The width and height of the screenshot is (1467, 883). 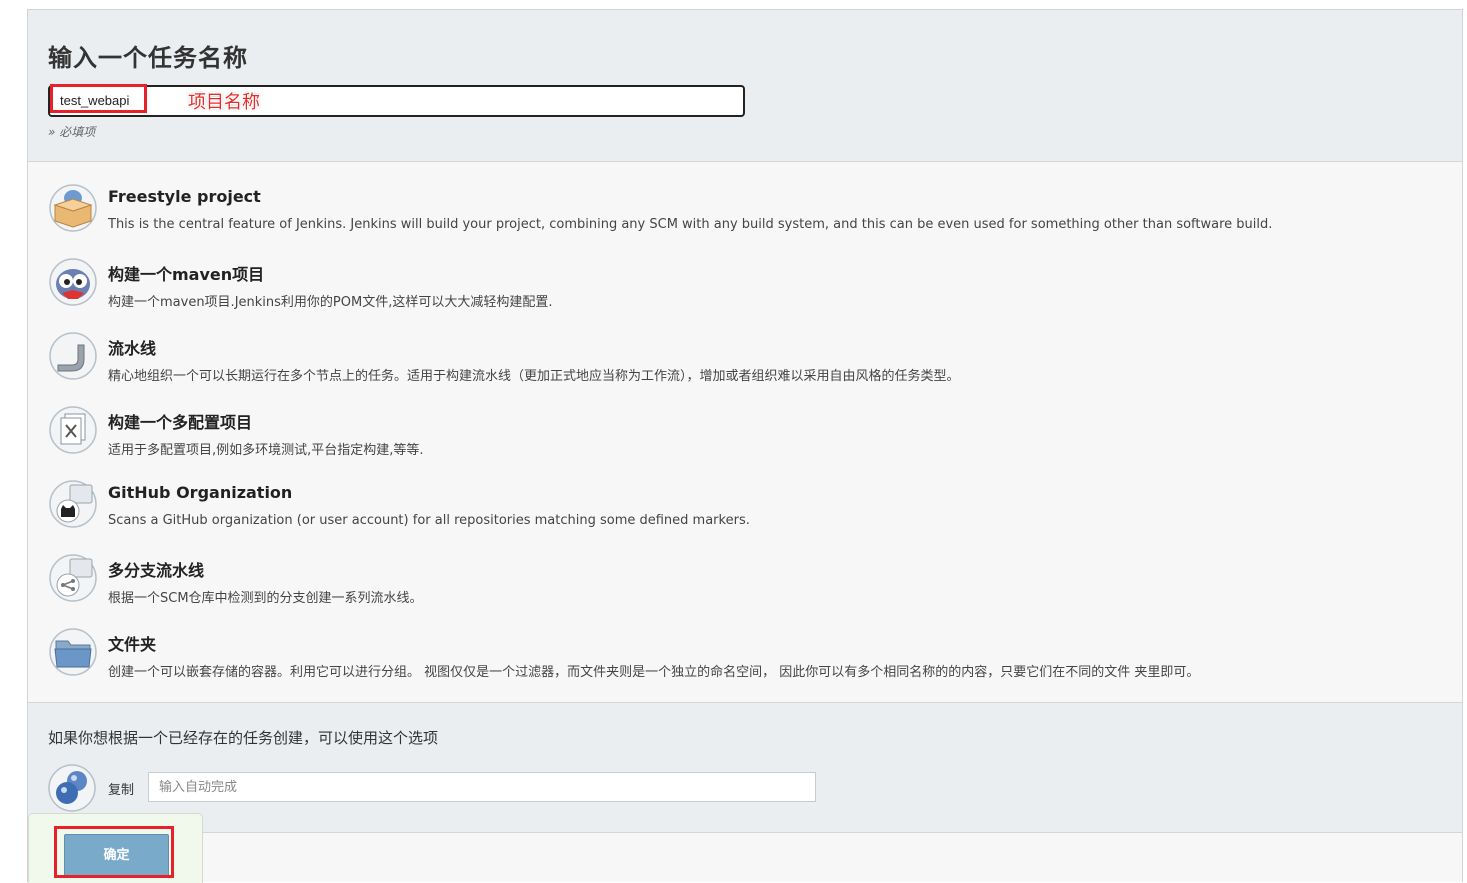 I want to click on page-title: 输入一个任务名称, so click(x=148, y=58).